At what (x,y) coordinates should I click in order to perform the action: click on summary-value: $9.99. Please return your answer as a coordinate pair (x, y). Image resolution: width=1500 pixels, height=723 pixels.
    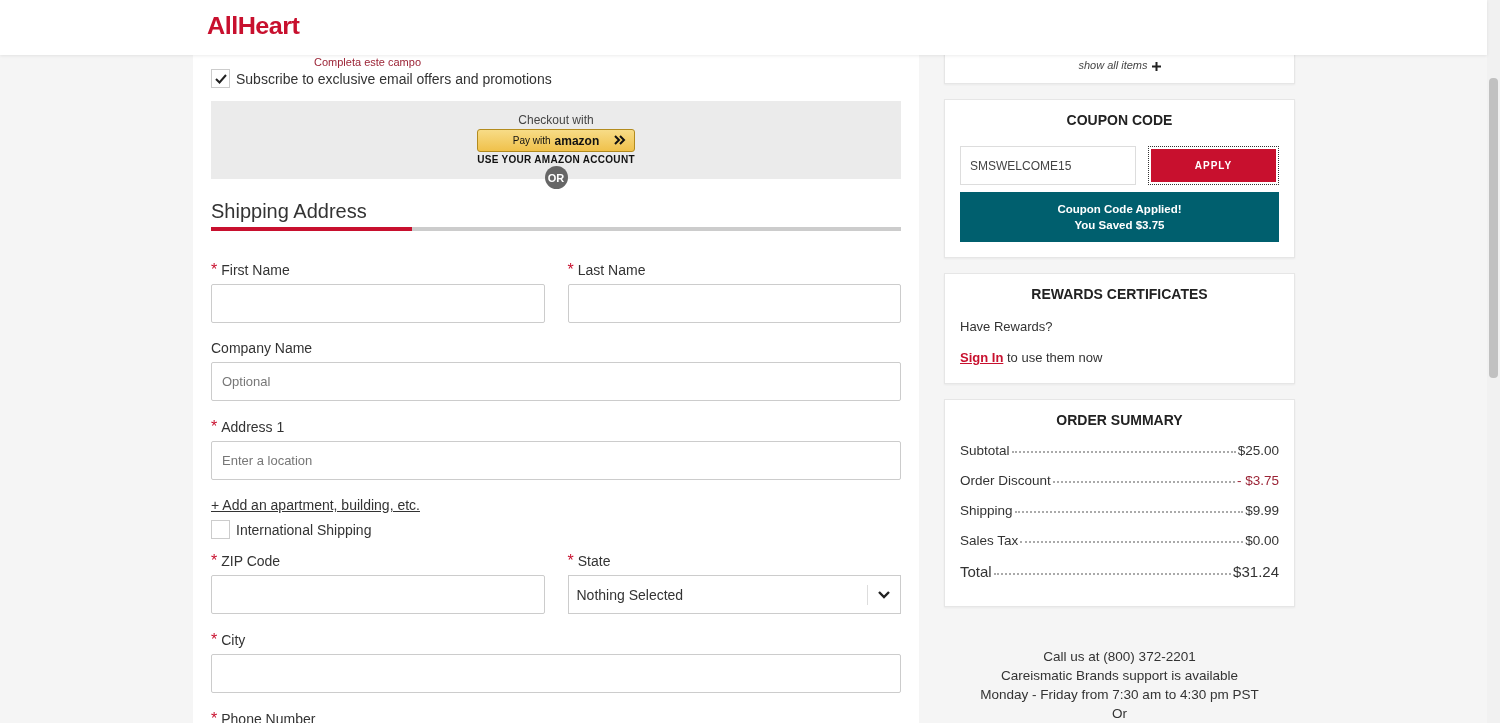
    Looking at the image, I should click on (1262, 510).